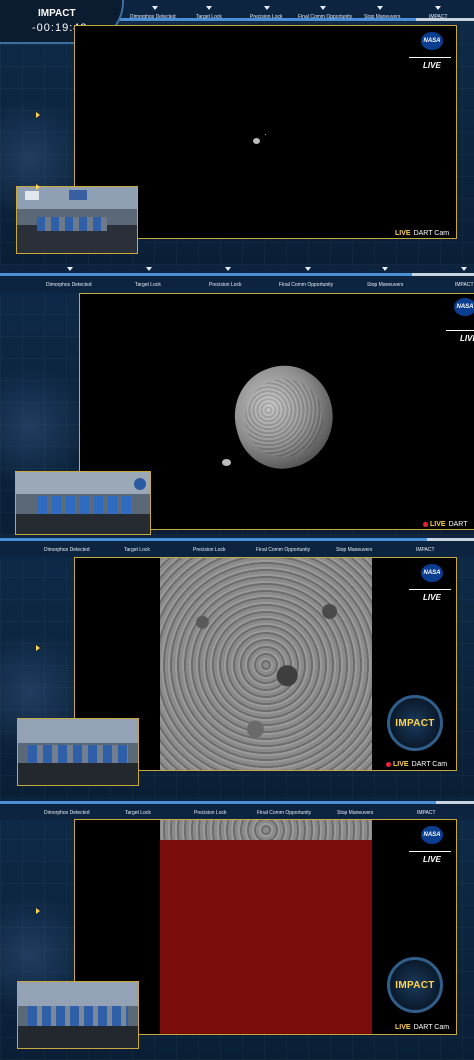 This screenshot has width=474, height=1060. Describe the element at coordinates (256, 141) in the screenshot. I see `asteroid-speck` at that location.